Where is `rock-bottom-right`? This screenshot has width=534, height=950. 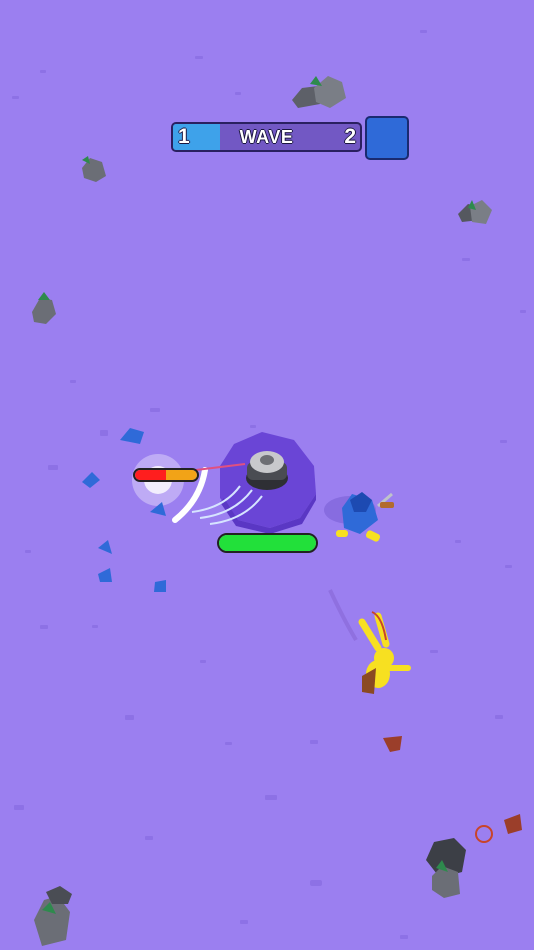 rock-bottom-right is located at coordinates (446, 868).